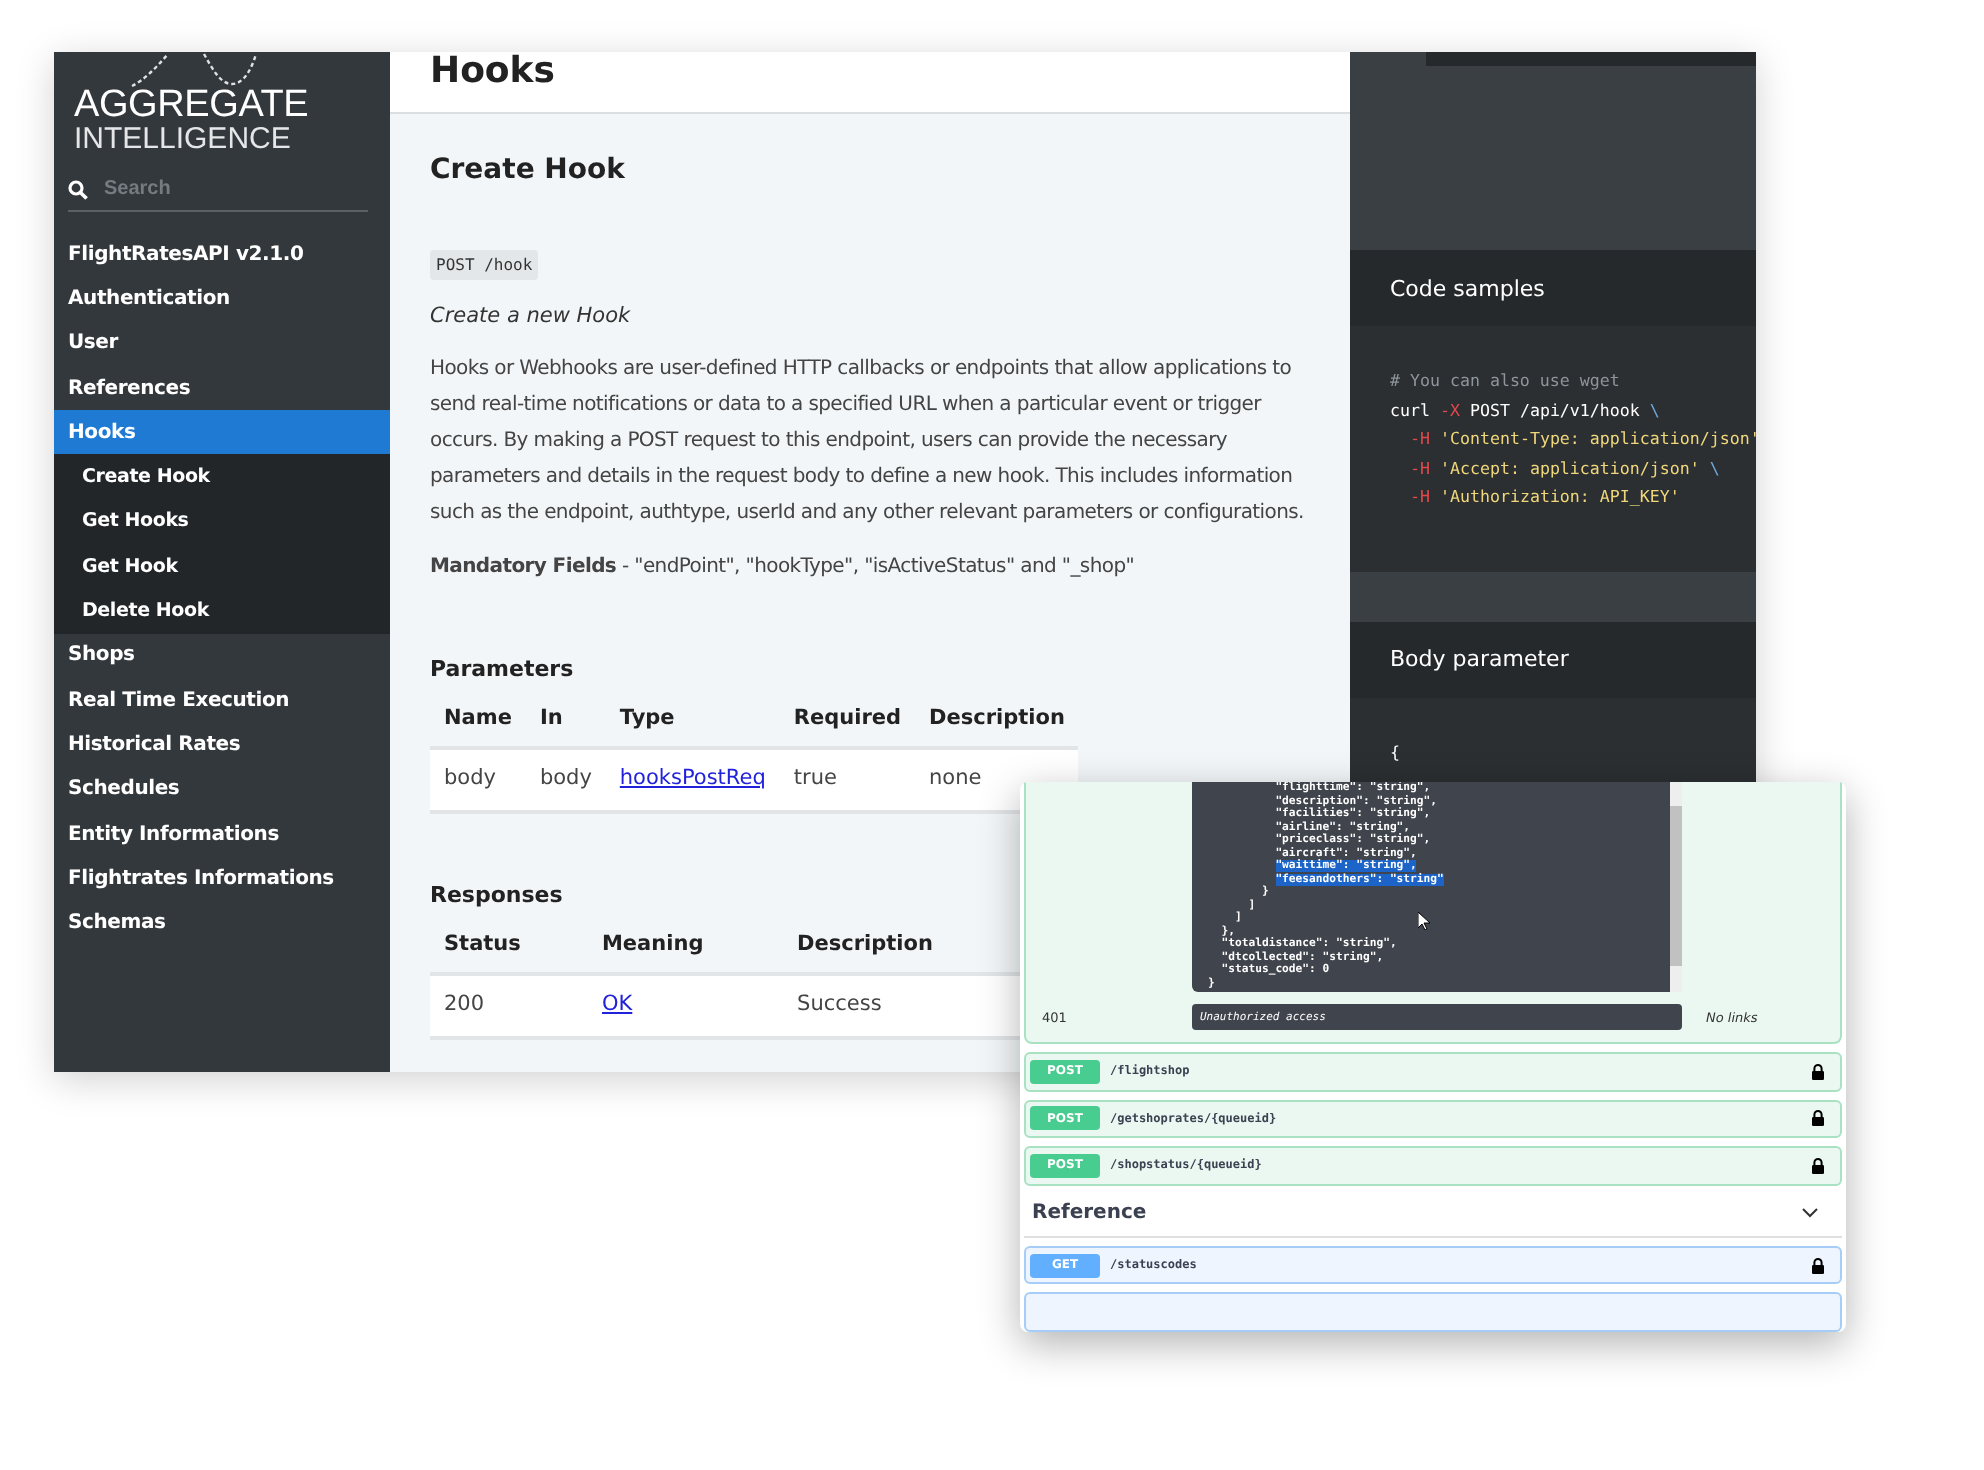 The width and height of the screenshot is (1984, 1470). What do you see at coordinates (1506, 381) in the screenshot?
I see `code-line: # You can also use wget` at bounding box center [1506, 381].